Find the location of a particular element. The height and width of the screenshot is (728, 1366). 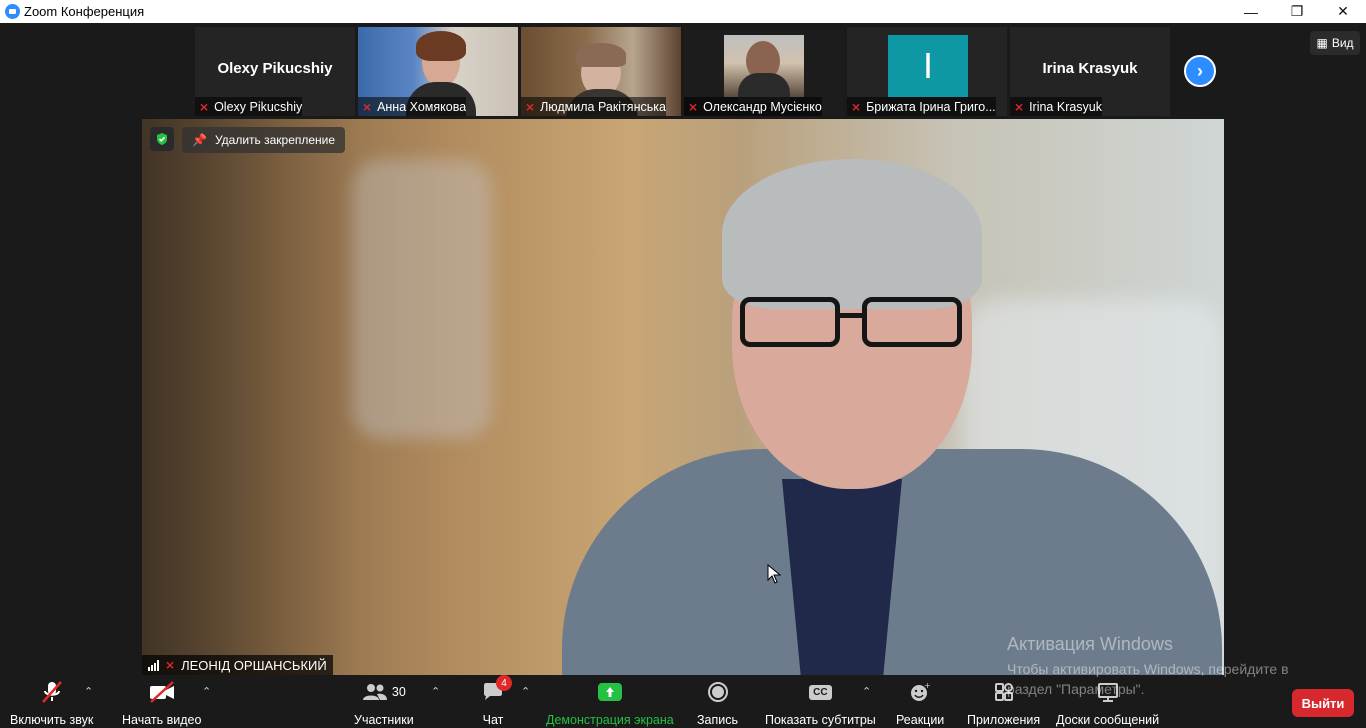

next-page-button: › is located at coordinates (1200, 71).